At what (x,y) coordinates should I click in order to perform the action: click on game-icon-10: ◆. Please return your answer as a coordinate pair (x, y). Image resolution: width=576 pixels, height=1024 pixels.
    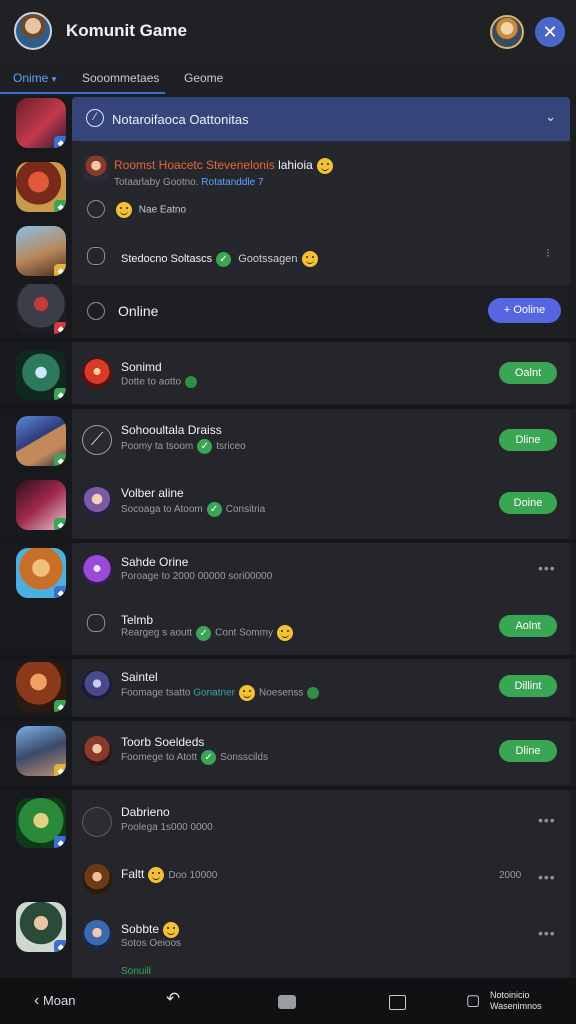
    Looking at the image, I should click on (41, 751).